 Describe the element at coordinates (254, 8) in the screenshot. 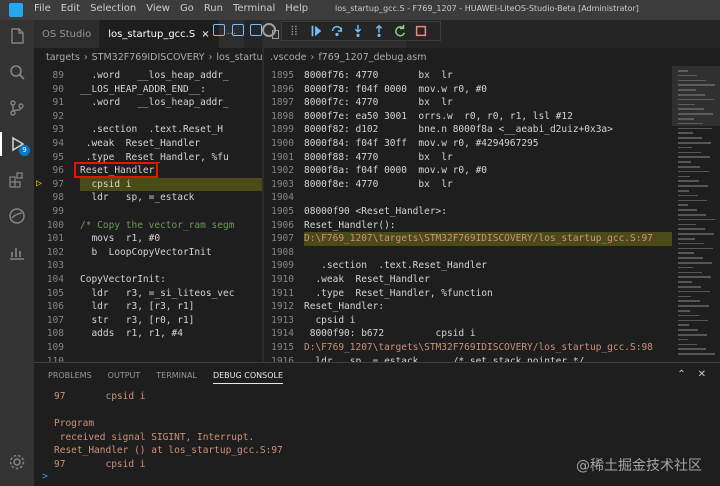

I see `menu-terminal: Terminal` at that location.